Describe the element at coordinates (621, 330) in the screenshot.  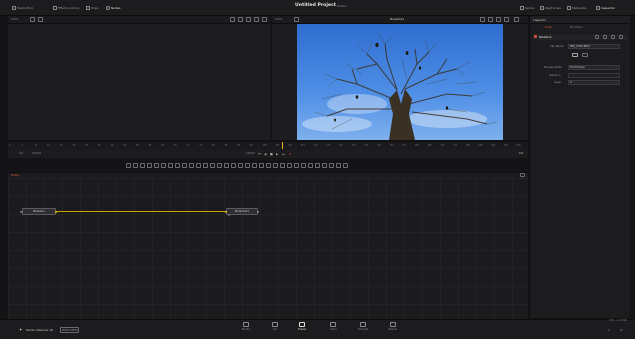
I see `settings-gear-icon: ⚙` at that location.